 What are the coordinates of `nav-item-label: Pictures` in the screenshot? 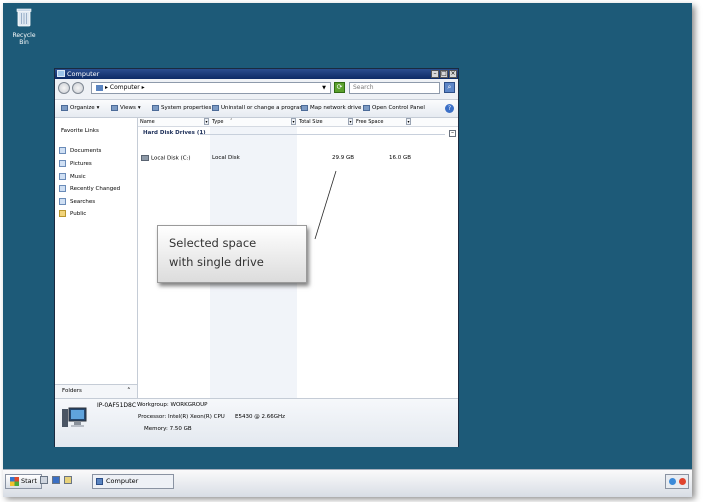 It's located at (81, 163).